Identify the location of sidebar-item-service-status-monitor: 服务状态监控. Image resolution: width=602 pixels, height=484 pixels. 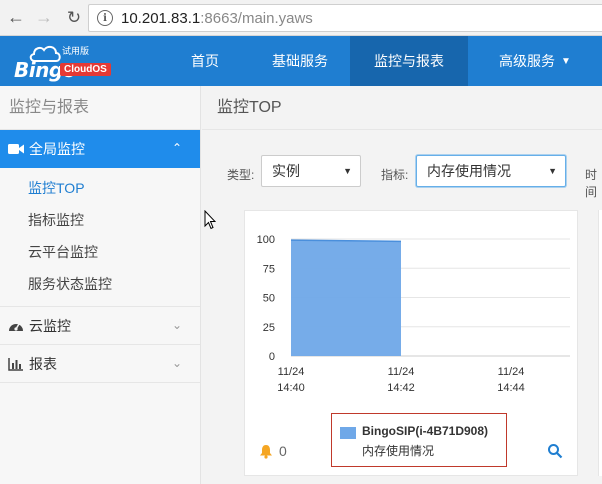
(100, 284).